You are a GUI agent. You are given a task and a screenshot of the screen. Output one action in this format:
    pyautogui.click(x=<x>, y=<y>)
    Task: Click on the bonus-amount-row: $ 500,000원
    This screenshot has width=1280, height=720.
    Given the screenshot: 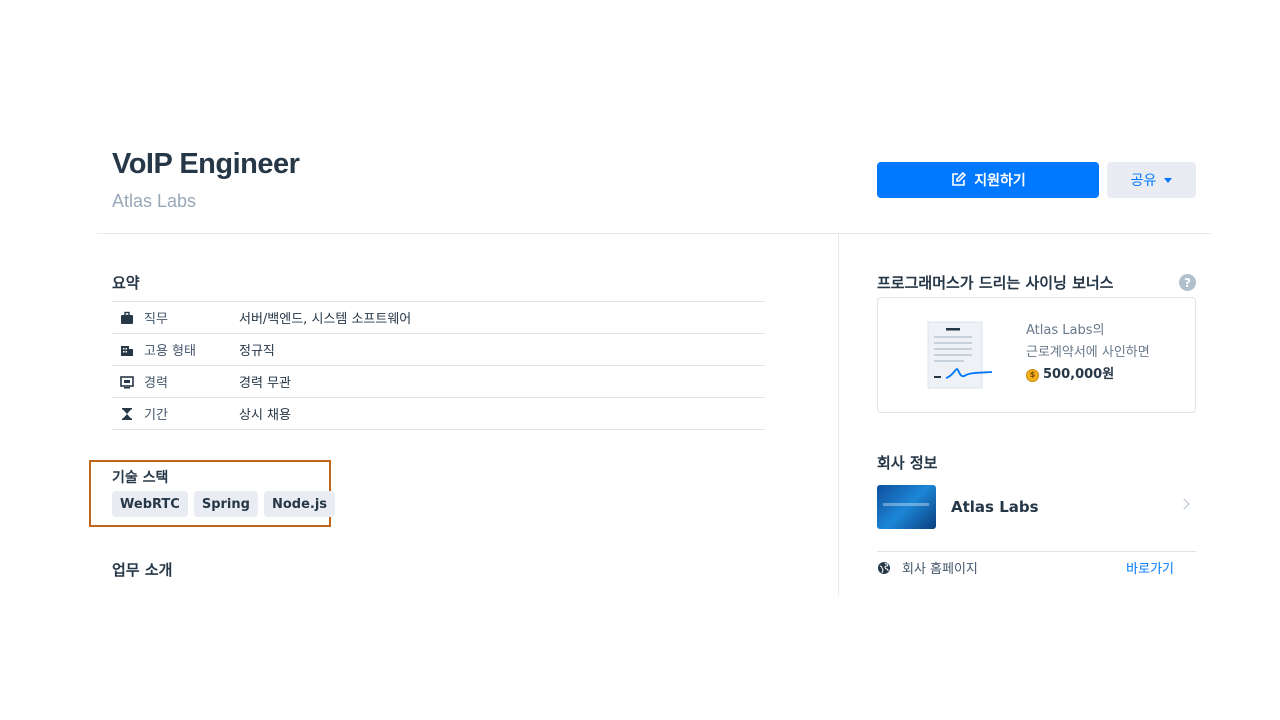 What is the action you would take?
    pyautogui.click(x=1088, y=375)
    